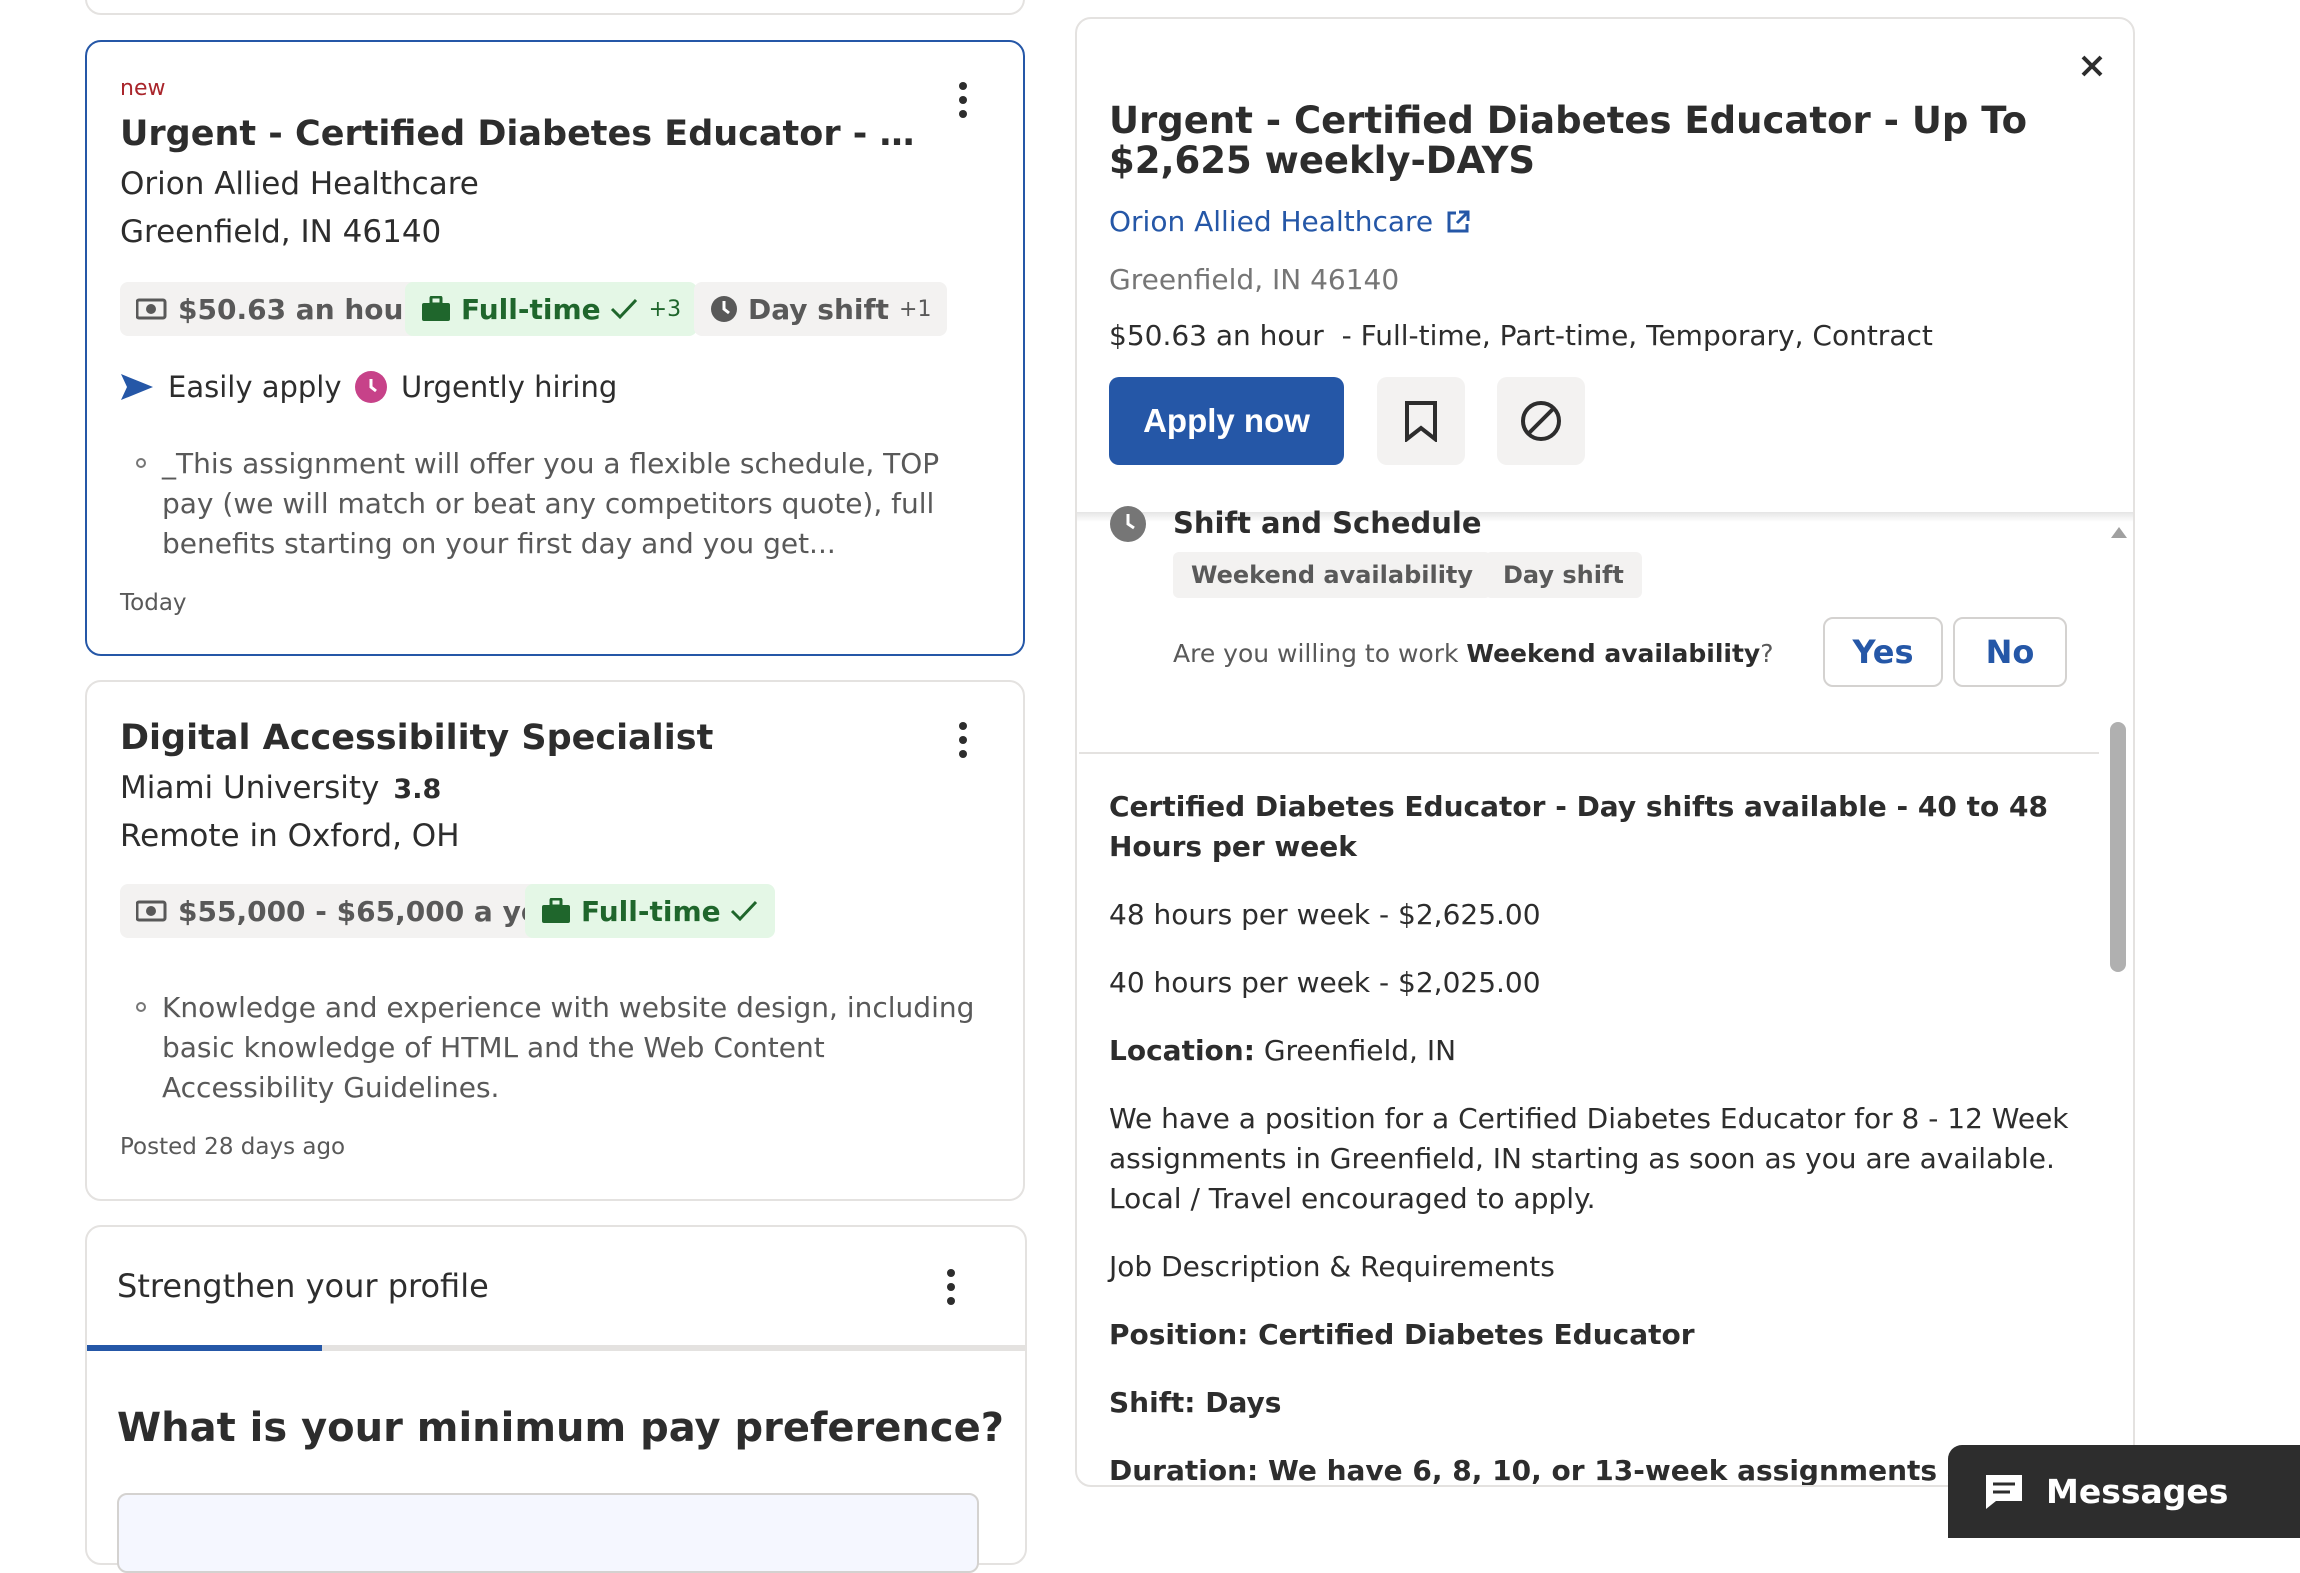  Describe the element at coordinates (303, 1286) in the screenshot. I see `profile-card-header: Strengthen your profile` at that location.